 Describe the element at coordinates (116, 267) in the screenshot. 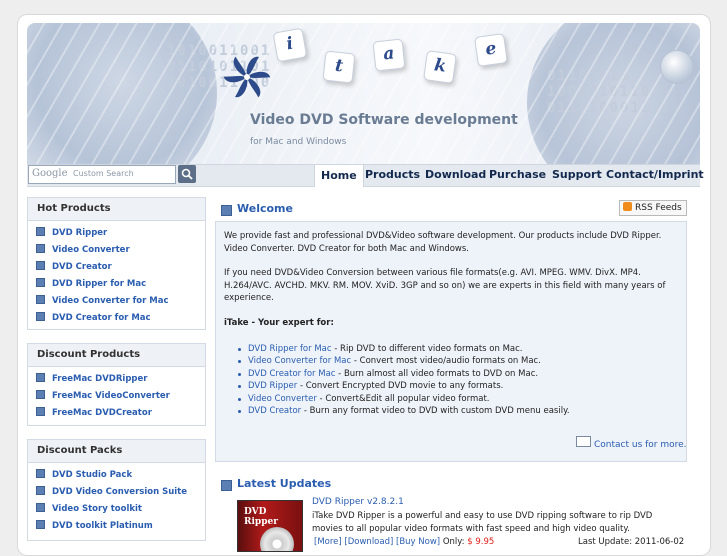

I see `sidebar-item-dvd-creator: DVD Creator` at that location.